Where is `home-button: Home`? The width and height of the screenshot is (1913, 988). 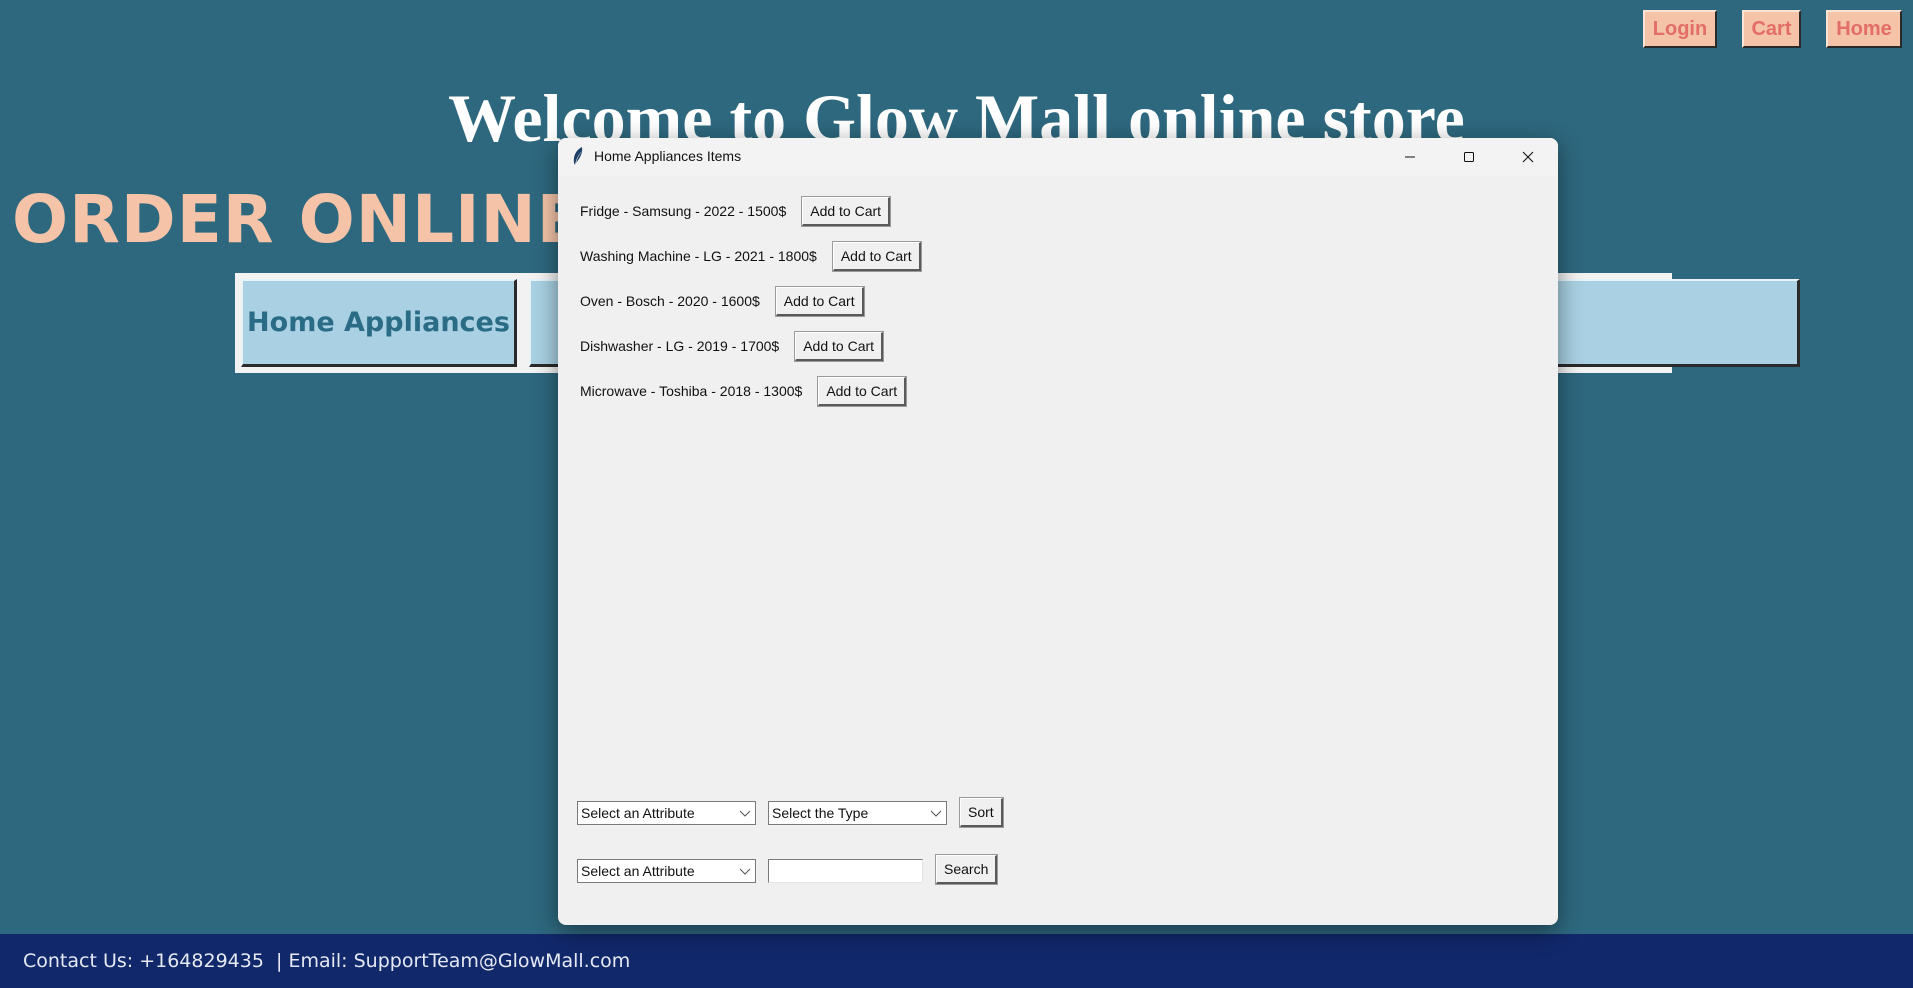 home-button: Home is located at coordinates (1864, 29).